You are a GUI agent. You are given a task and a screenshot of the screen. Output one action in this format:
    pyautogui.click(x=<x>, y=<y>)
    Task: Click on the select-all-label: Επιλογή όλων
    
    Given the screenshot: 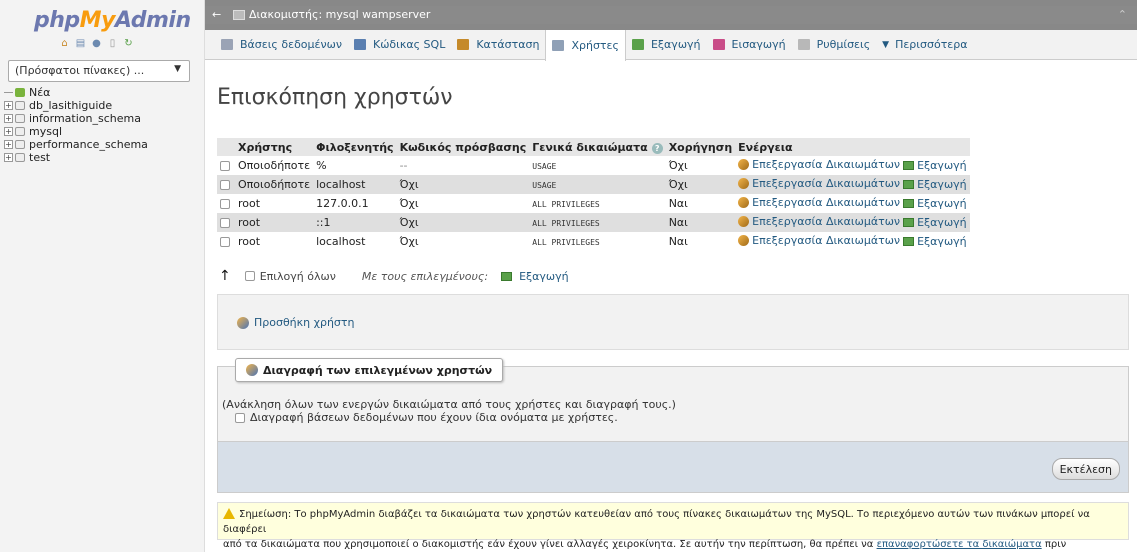 What is the action you would take?
    pyautogui.click(x=298, y=276)
    